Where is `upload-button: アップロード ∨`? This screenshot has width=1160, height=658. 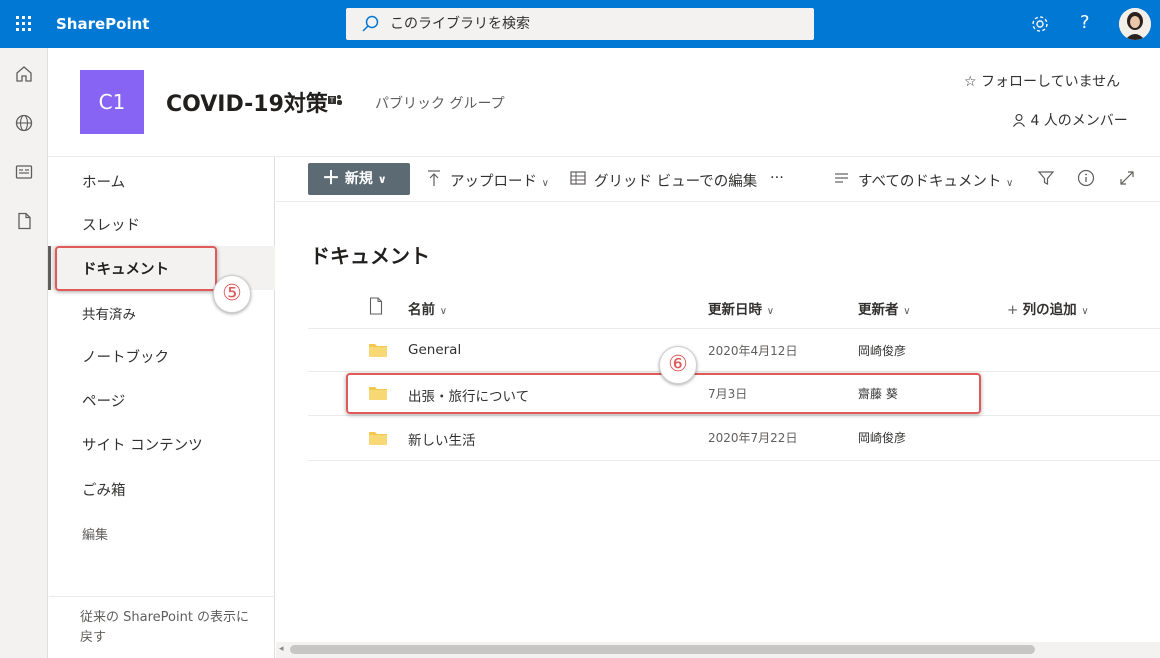 upload-button: アップロード ∨ is located at coordinates (499, 180).